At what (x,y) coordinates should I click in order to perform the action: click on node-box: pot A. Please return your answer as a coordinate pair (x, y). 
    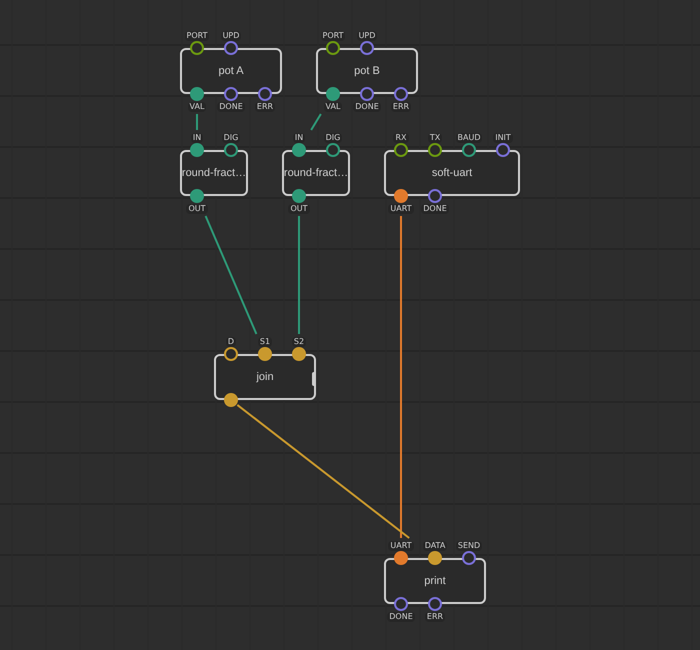
    Looking at the image, I should click on (231, 71).